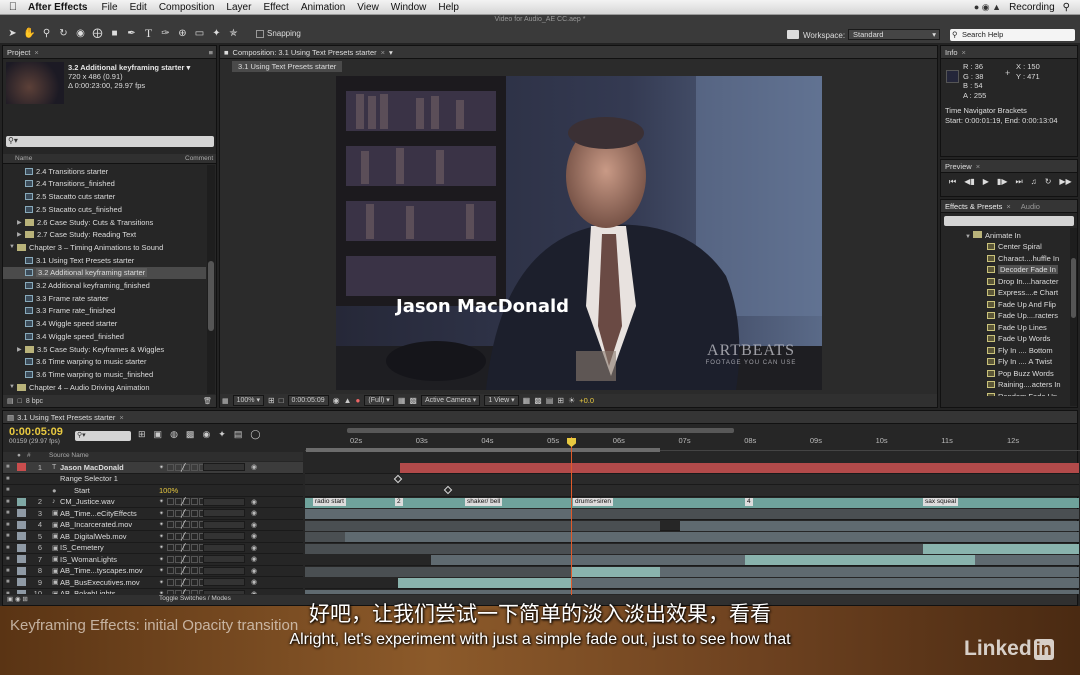  Describe the element at coordinates (550, 400) in the screenshot. I see `timeline-icon: ▤` at that location.